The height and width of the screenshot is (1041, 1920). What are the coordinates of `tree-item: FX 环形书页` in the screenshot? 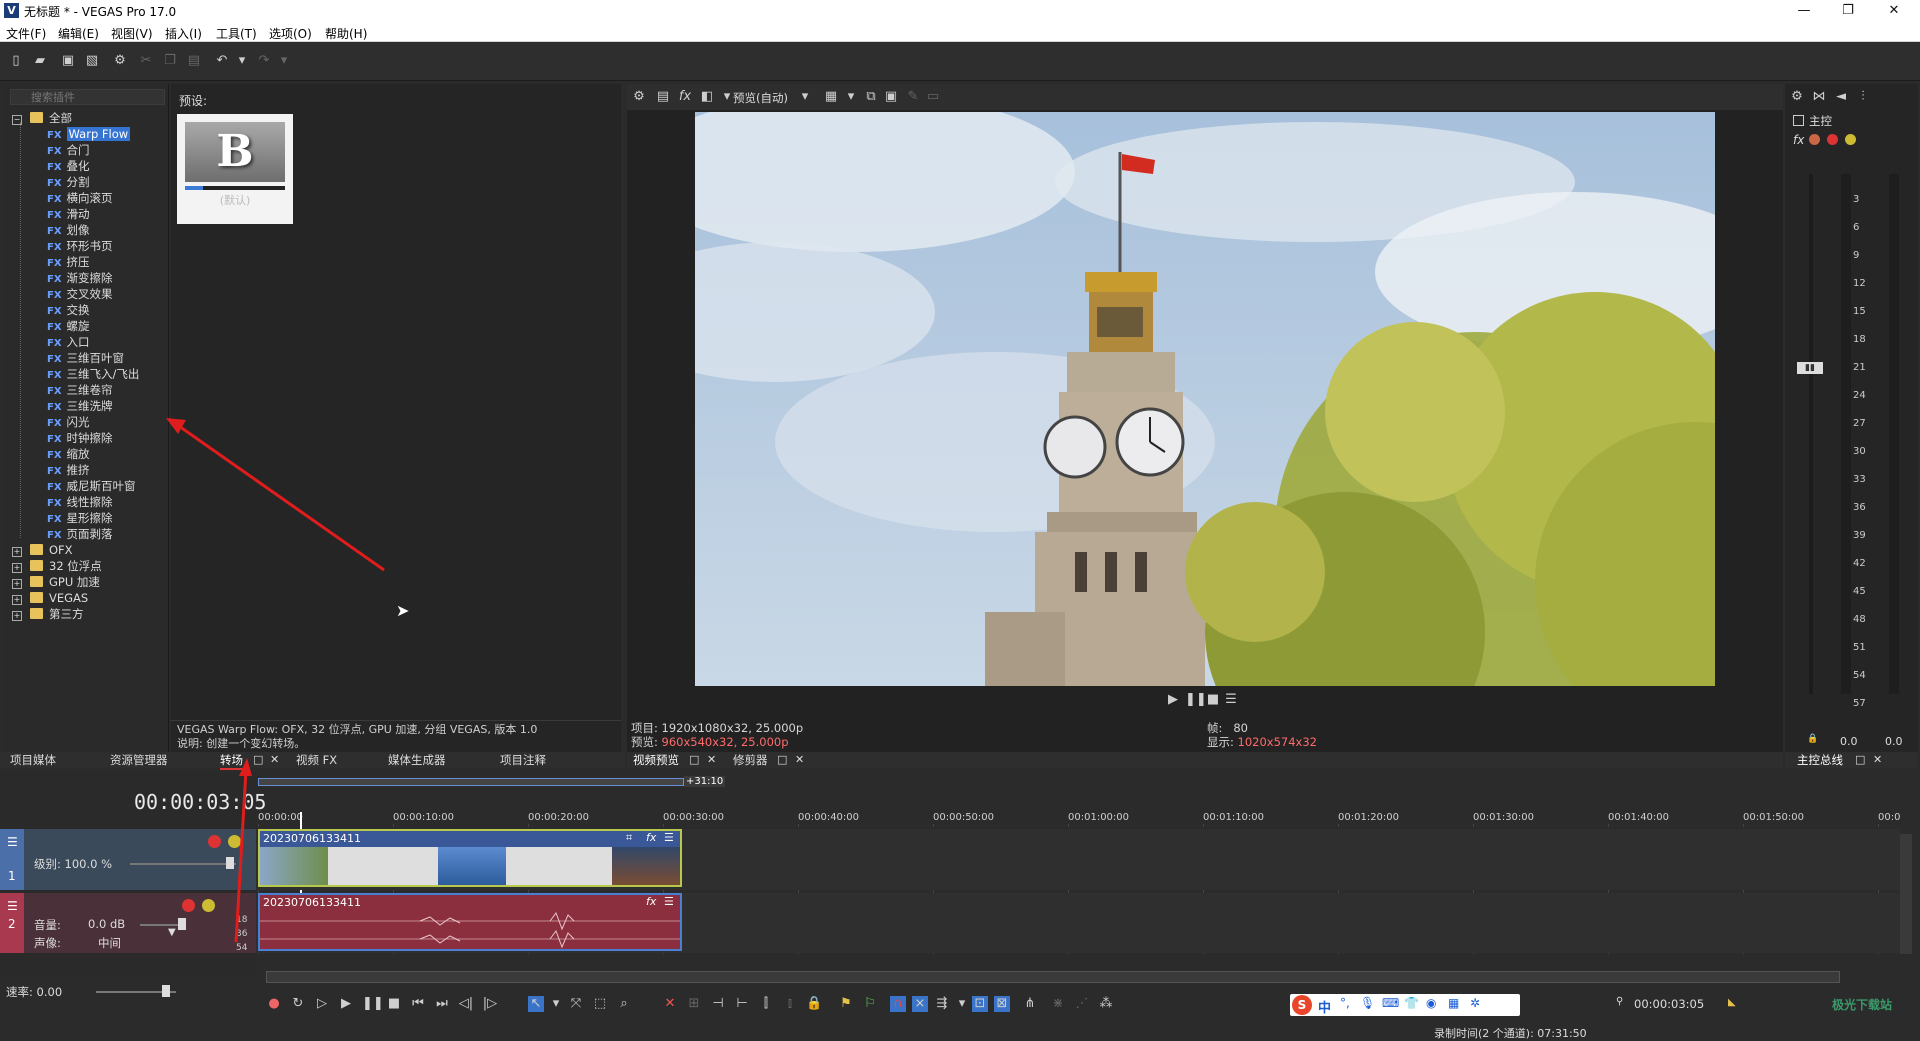 It's located at (80, 246).